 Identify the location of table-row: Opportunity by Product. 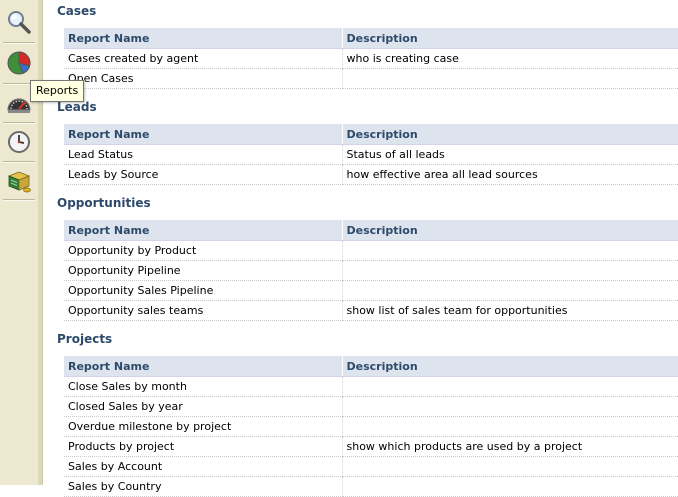
(371, 250).